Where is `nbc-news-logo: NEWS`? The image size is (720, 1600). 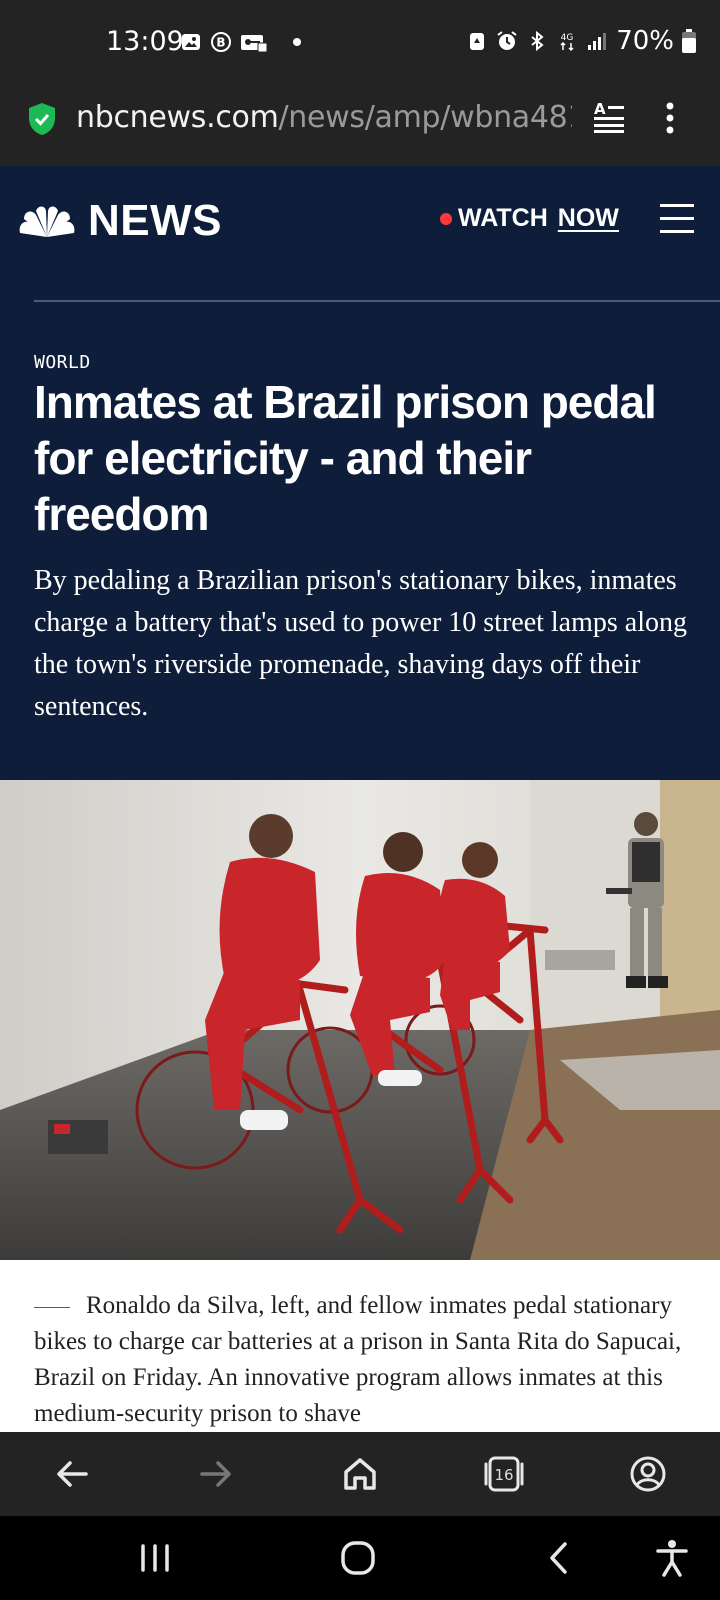
nbc-news-logo: NEWS is located at coordinates (120, 221).